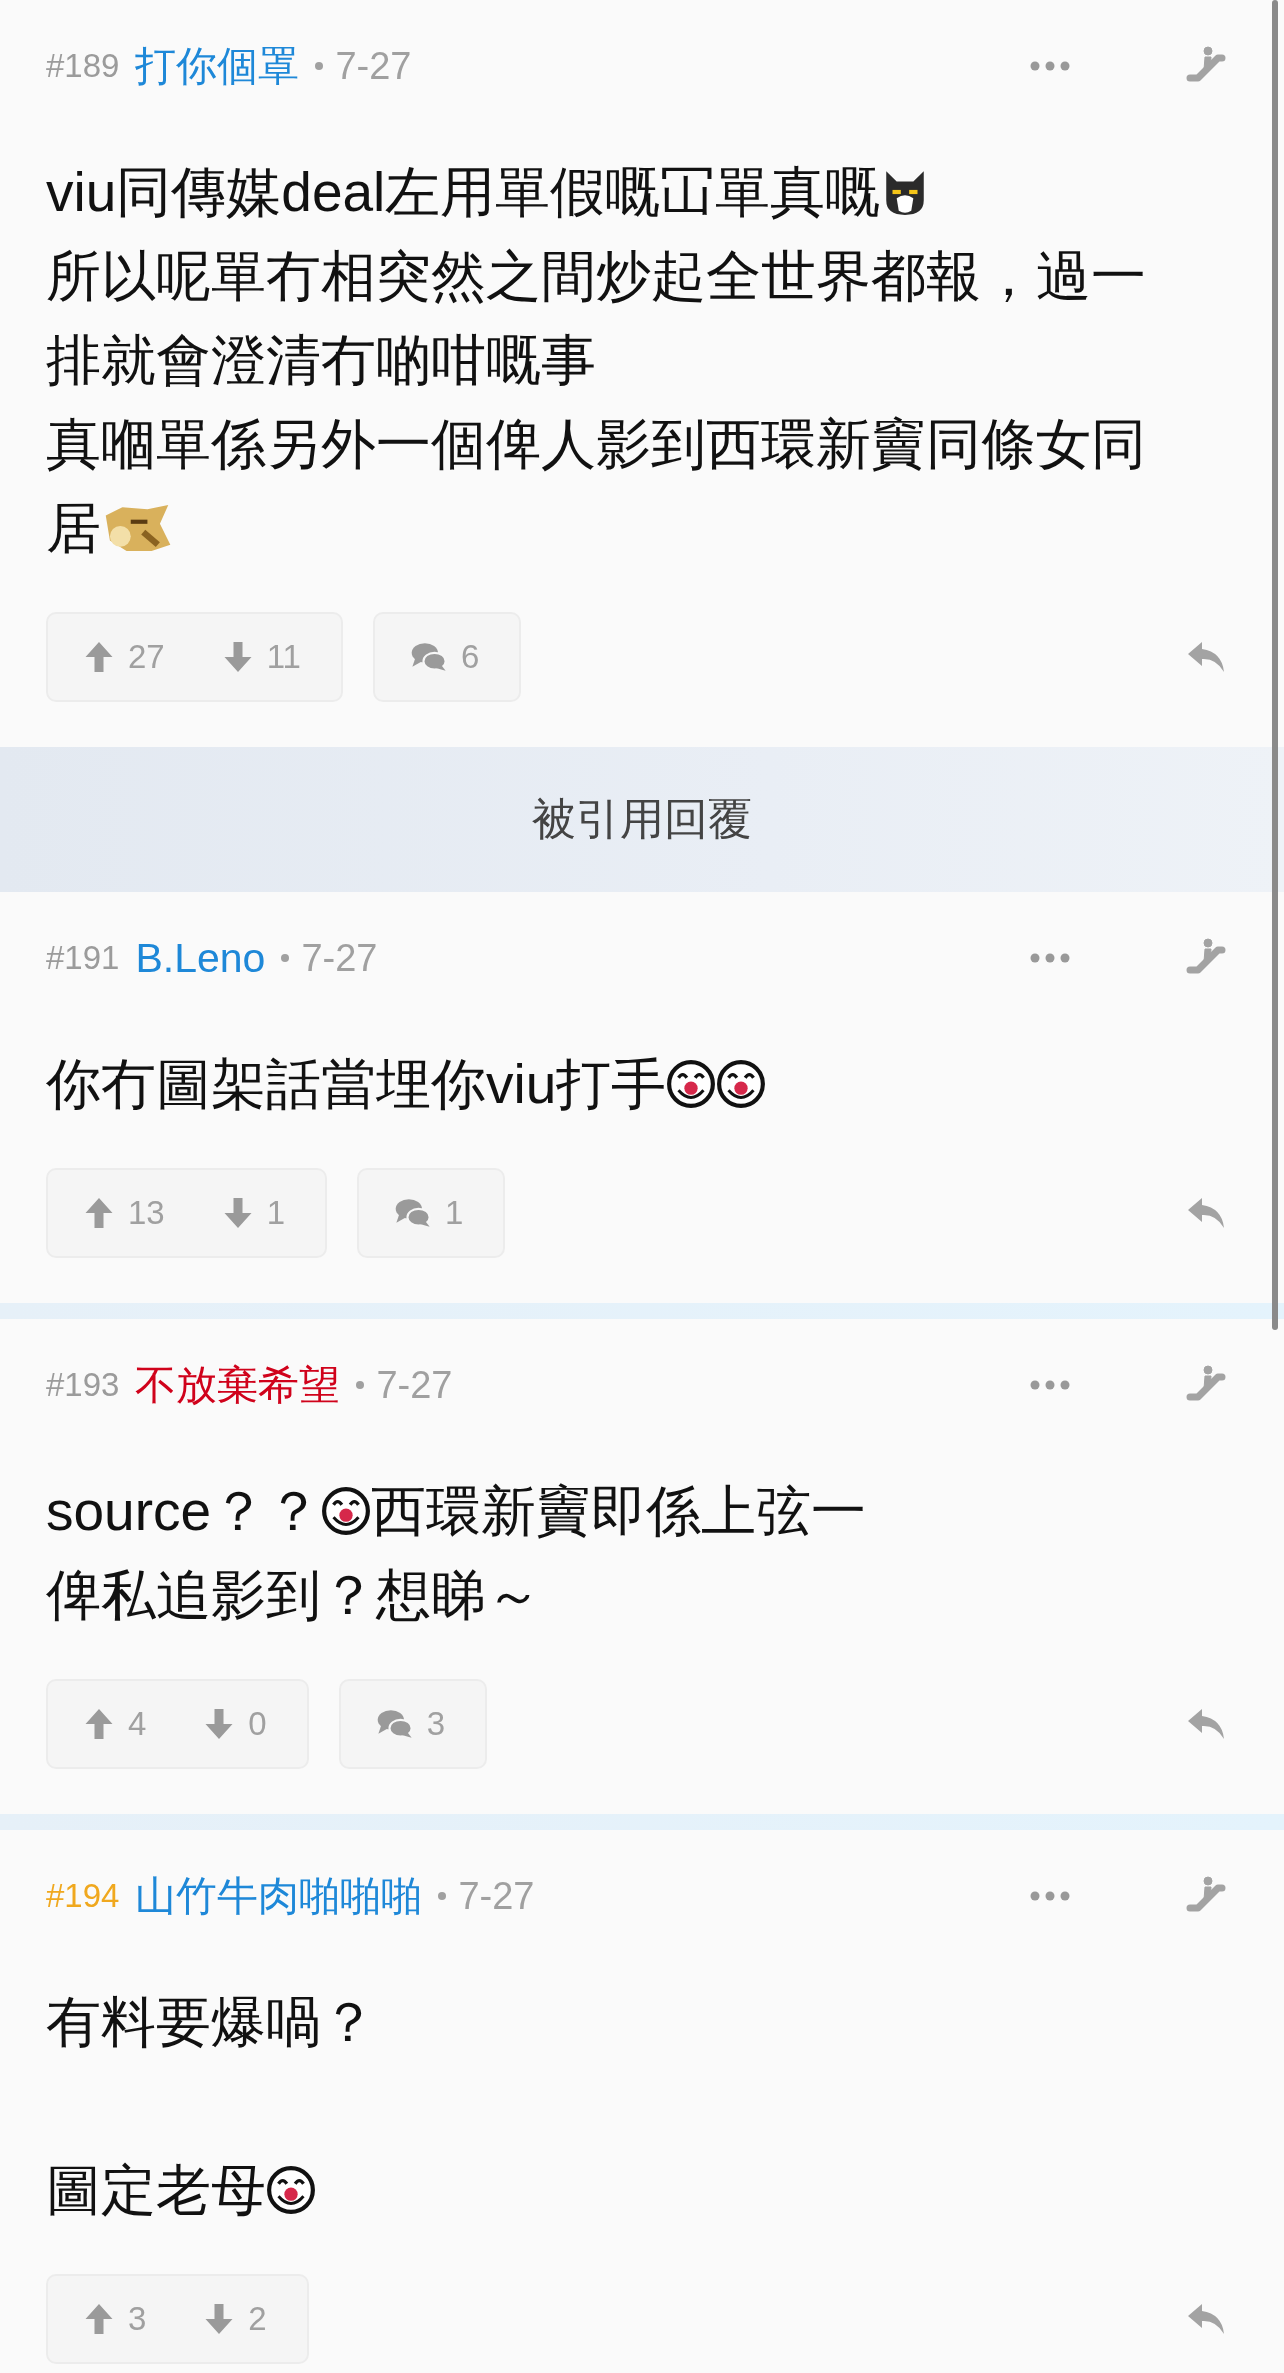  Describe the element at coordinates (621, 1084) in the screenshot. I see `post-text: 你冇圖架話當埋你viu打手` at that location.